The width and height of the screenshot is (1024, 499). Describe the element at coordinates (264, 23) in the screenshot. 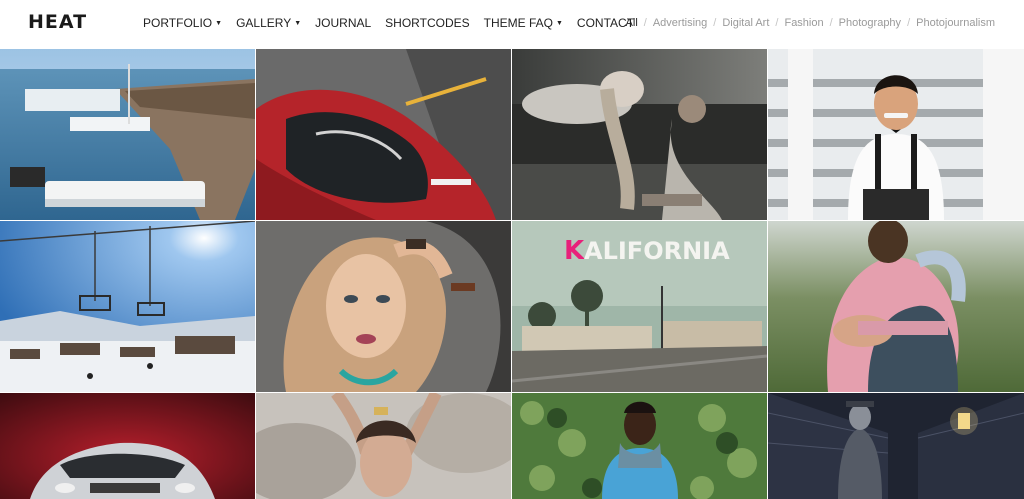

I see `nav-label: GALLERY` at that location.